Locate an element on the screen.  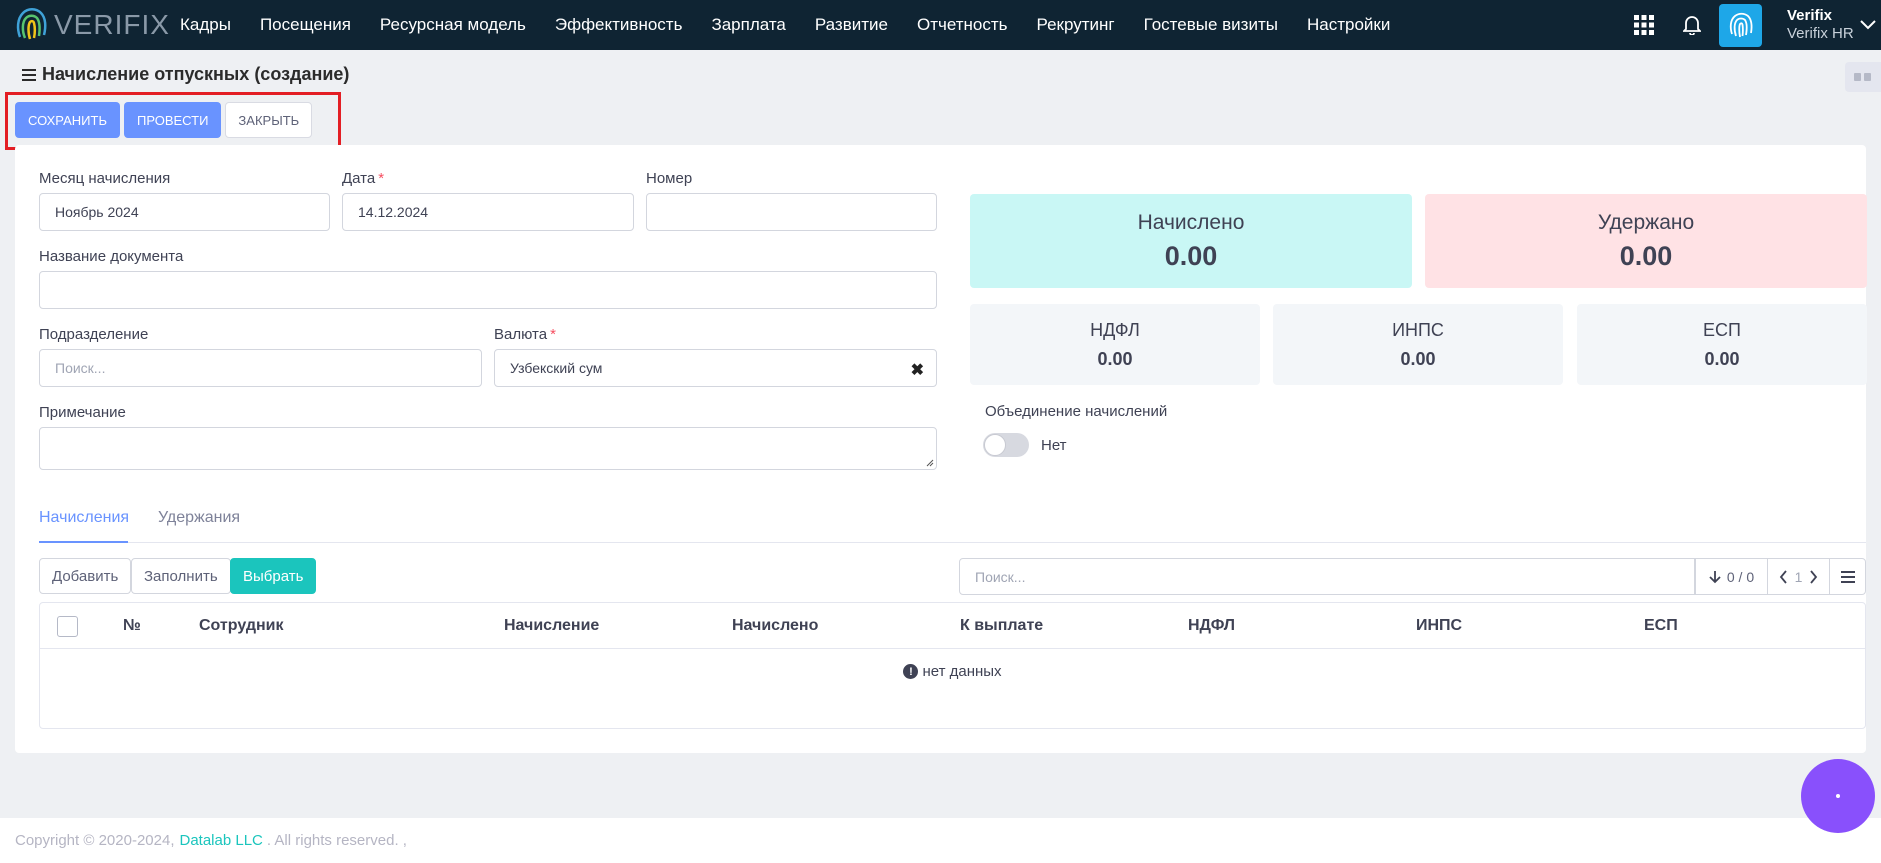
dot-icon is located at coordinates (1838, 796).